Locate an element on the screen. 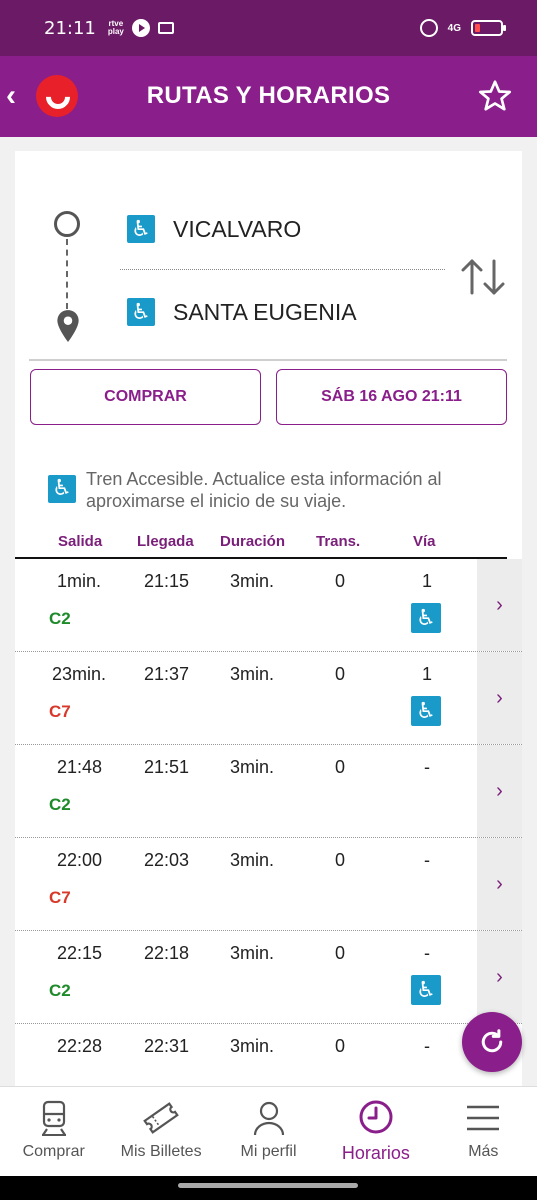  departure: 23min. is located at coordinates (79, 674).